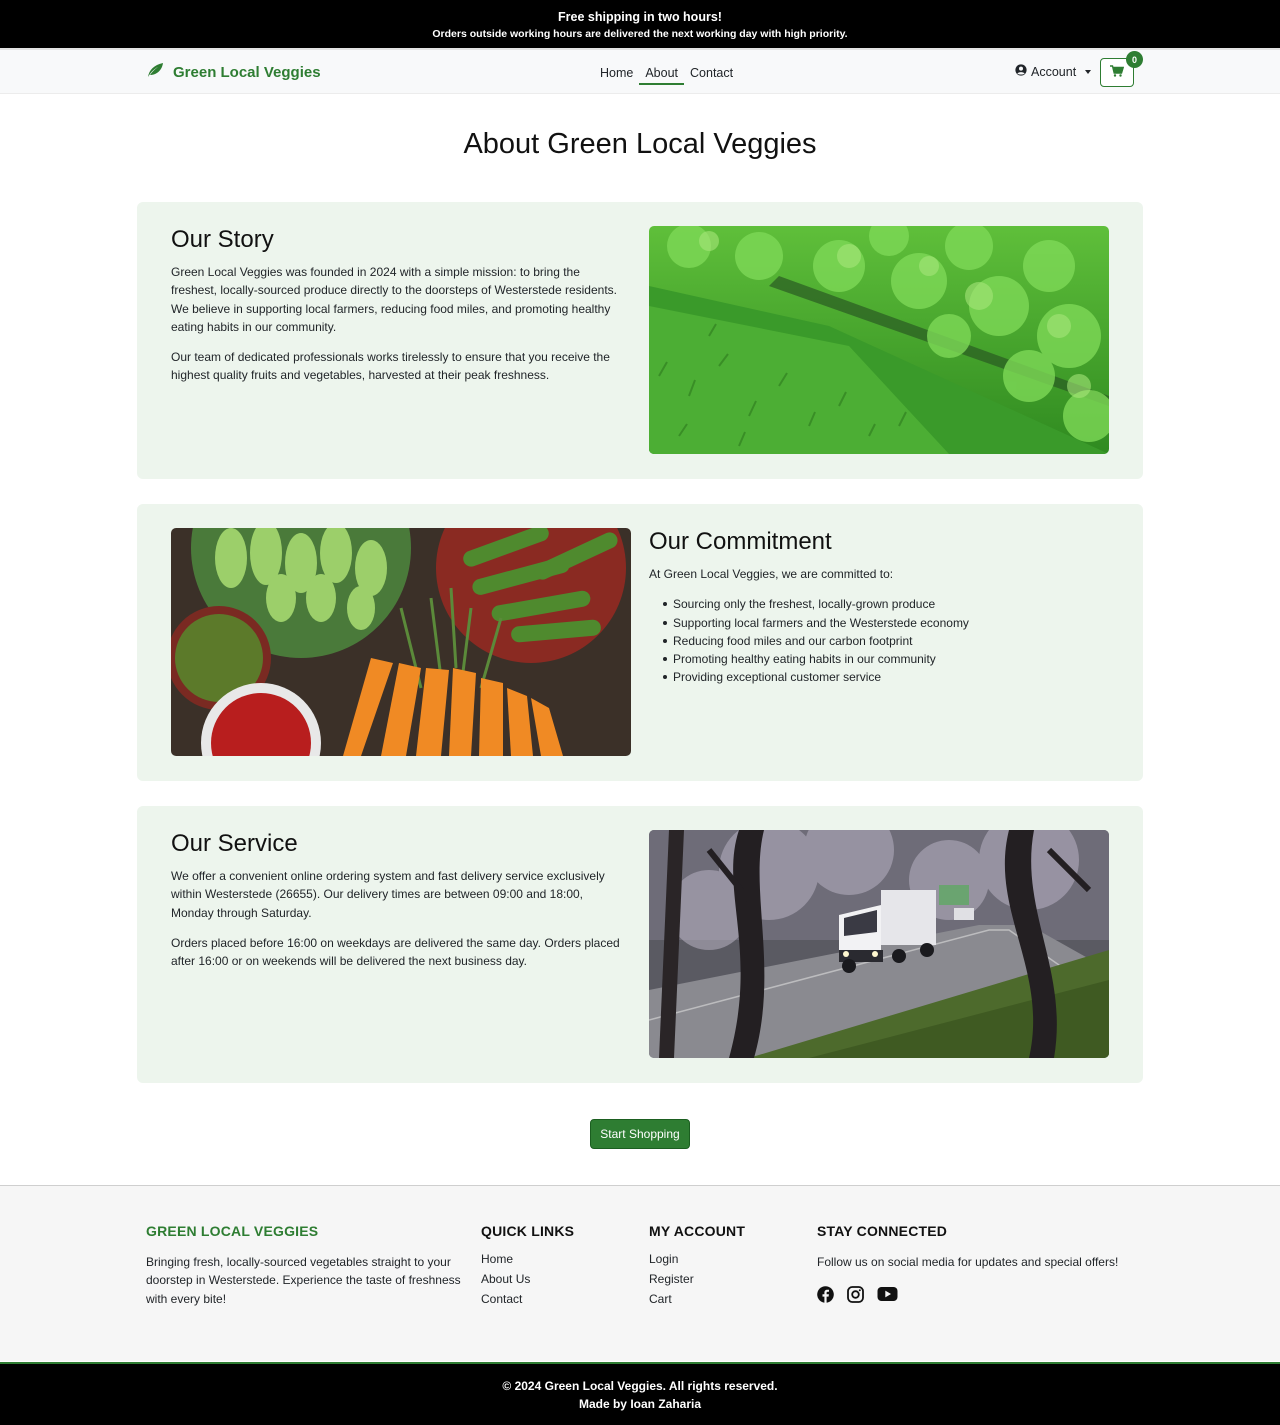 Image resolution: width=1280 pixels, height=1425 pixels. What do you see at coordinates (879, 340) in the screenshot?
I see `lettuce-field-image` at bounding box center [879, 340].